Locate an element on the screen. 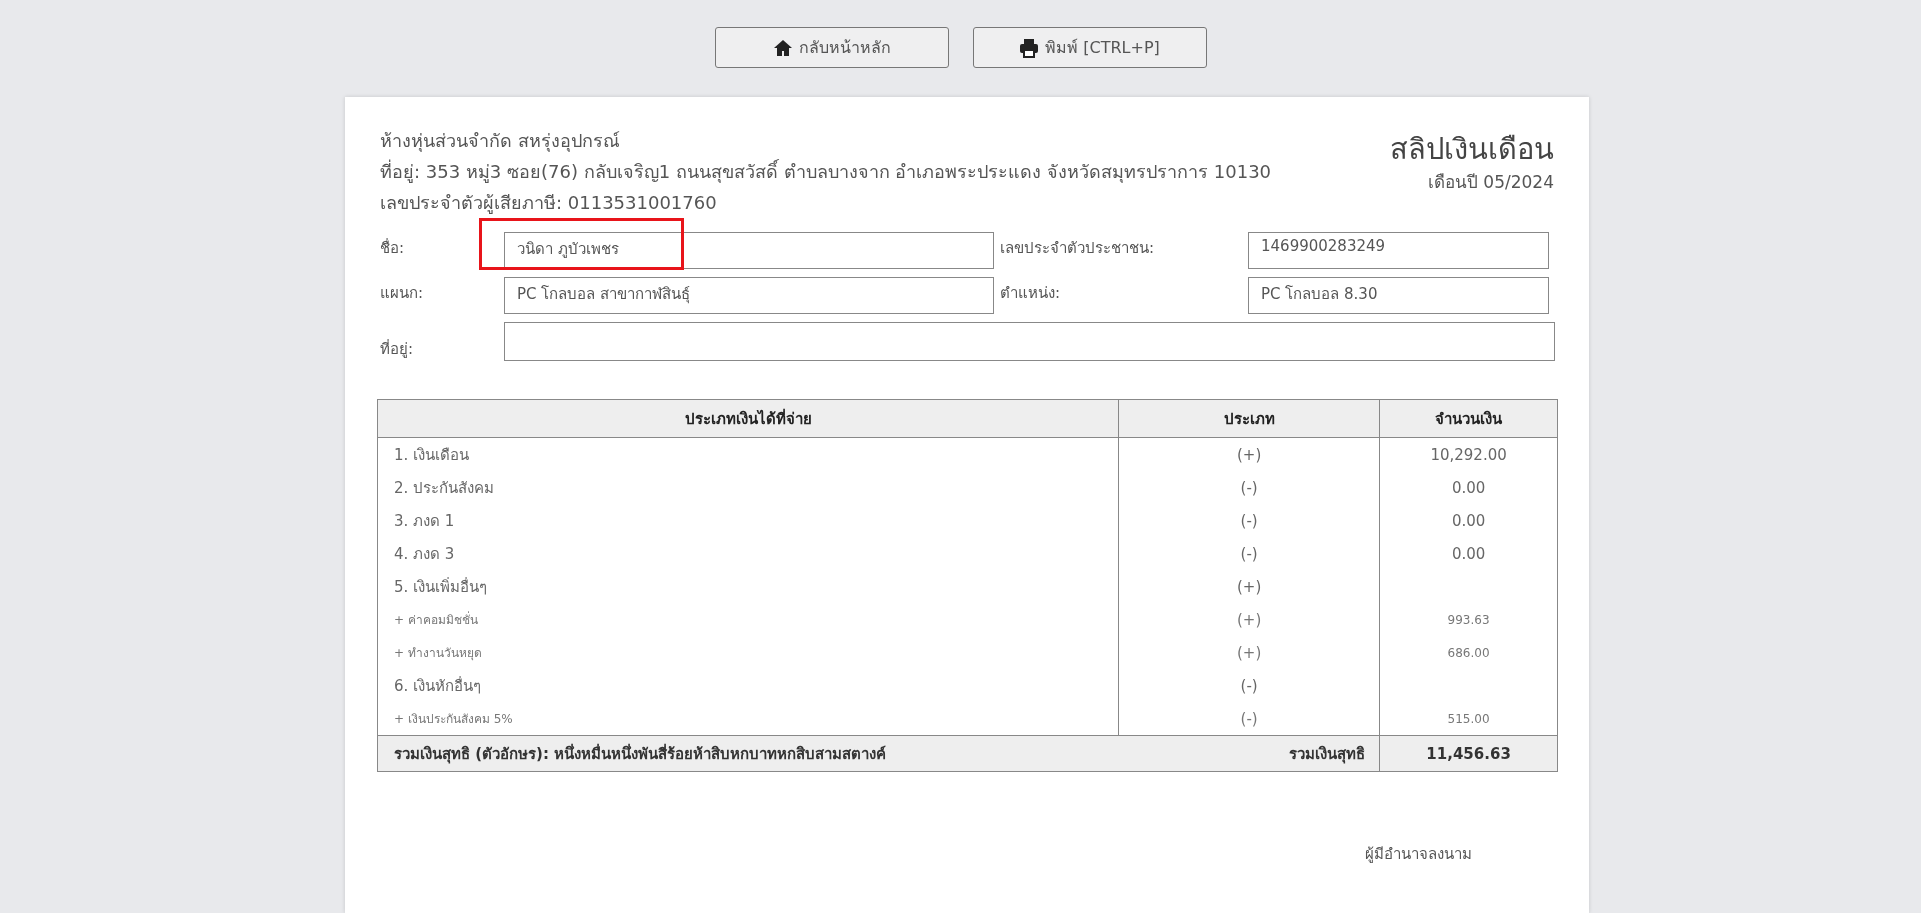 Image resolution: width=1921 pixels, height=913 pixels. table-cell: 2. ประกันสังคม is located at coordinates (748, 487).